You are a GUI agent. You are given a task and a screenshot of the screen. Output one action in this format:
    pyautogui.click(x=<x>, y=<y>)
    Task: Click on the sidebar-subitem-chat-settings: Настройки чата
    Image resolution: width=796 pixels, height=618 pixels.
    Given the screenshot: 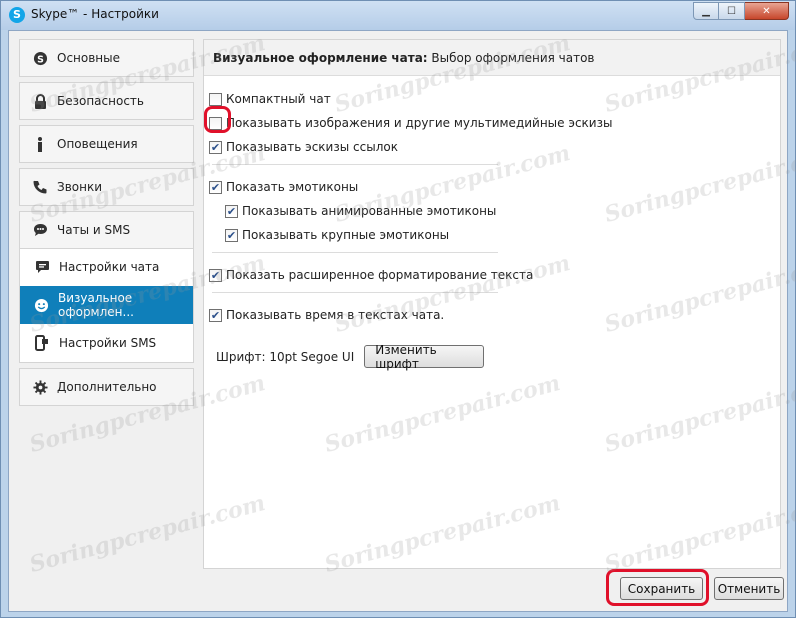 What is the action you would take?
    pyautogui.click(x=106, y=267)
    